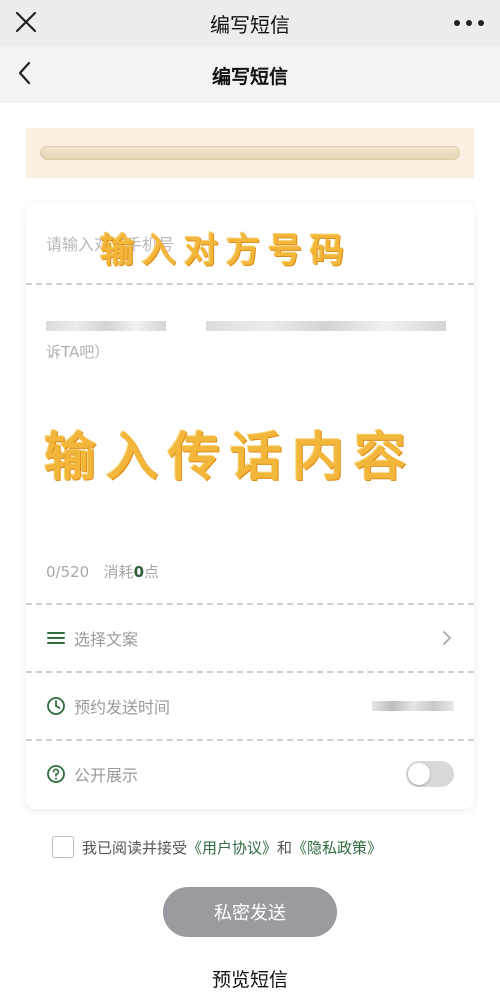 Image resolution: width=500 pixels, height=993 pixels. Describe the element at coordinates (285, 847) in the screenshot. I see `agreement-and: 和` at that location.